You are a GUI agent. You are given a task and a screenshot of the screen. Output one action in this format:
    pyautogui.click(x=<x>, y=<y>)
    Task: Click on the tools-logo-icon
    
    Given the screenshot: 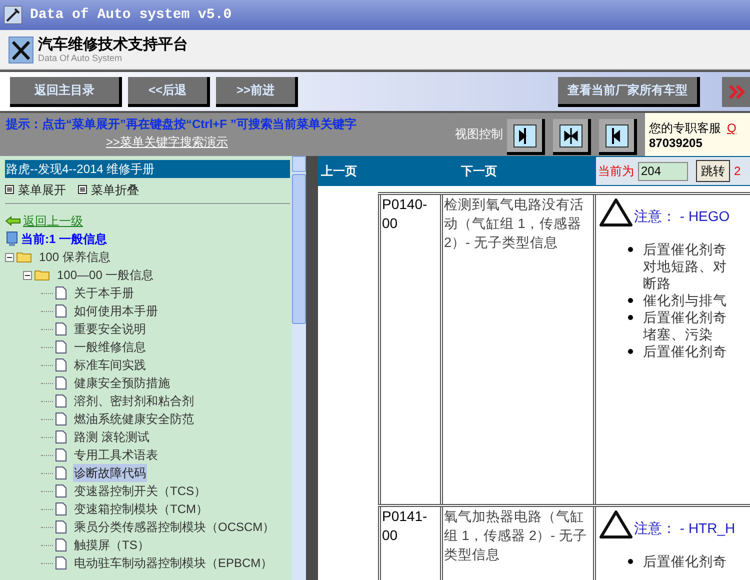 What is the action you would take?
    pyautogui.click(x=21, y=50)
    